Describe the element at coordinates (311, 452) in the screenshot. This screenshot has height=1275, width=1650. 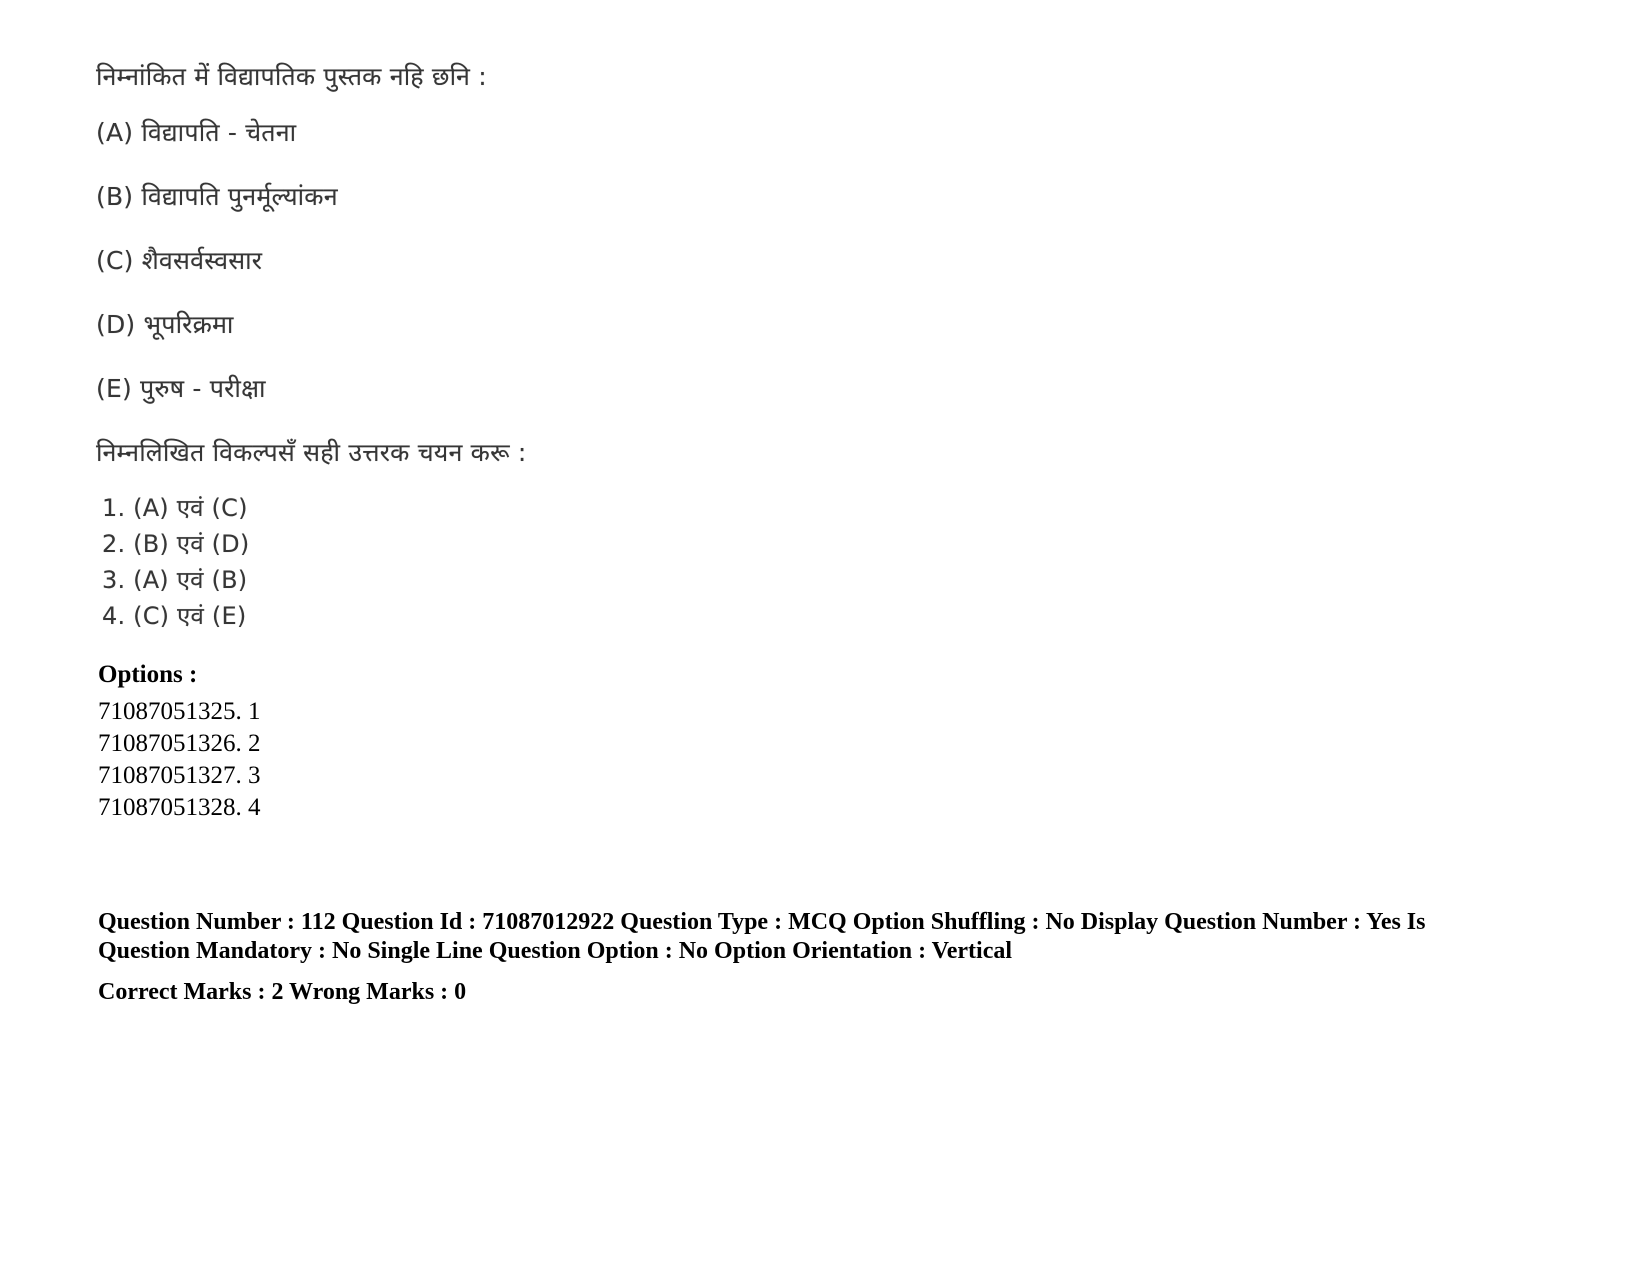
I see `sub-instruction: निम्नलिखित विकल्पसँ सही उत्तरक चयन करू :` at that location.